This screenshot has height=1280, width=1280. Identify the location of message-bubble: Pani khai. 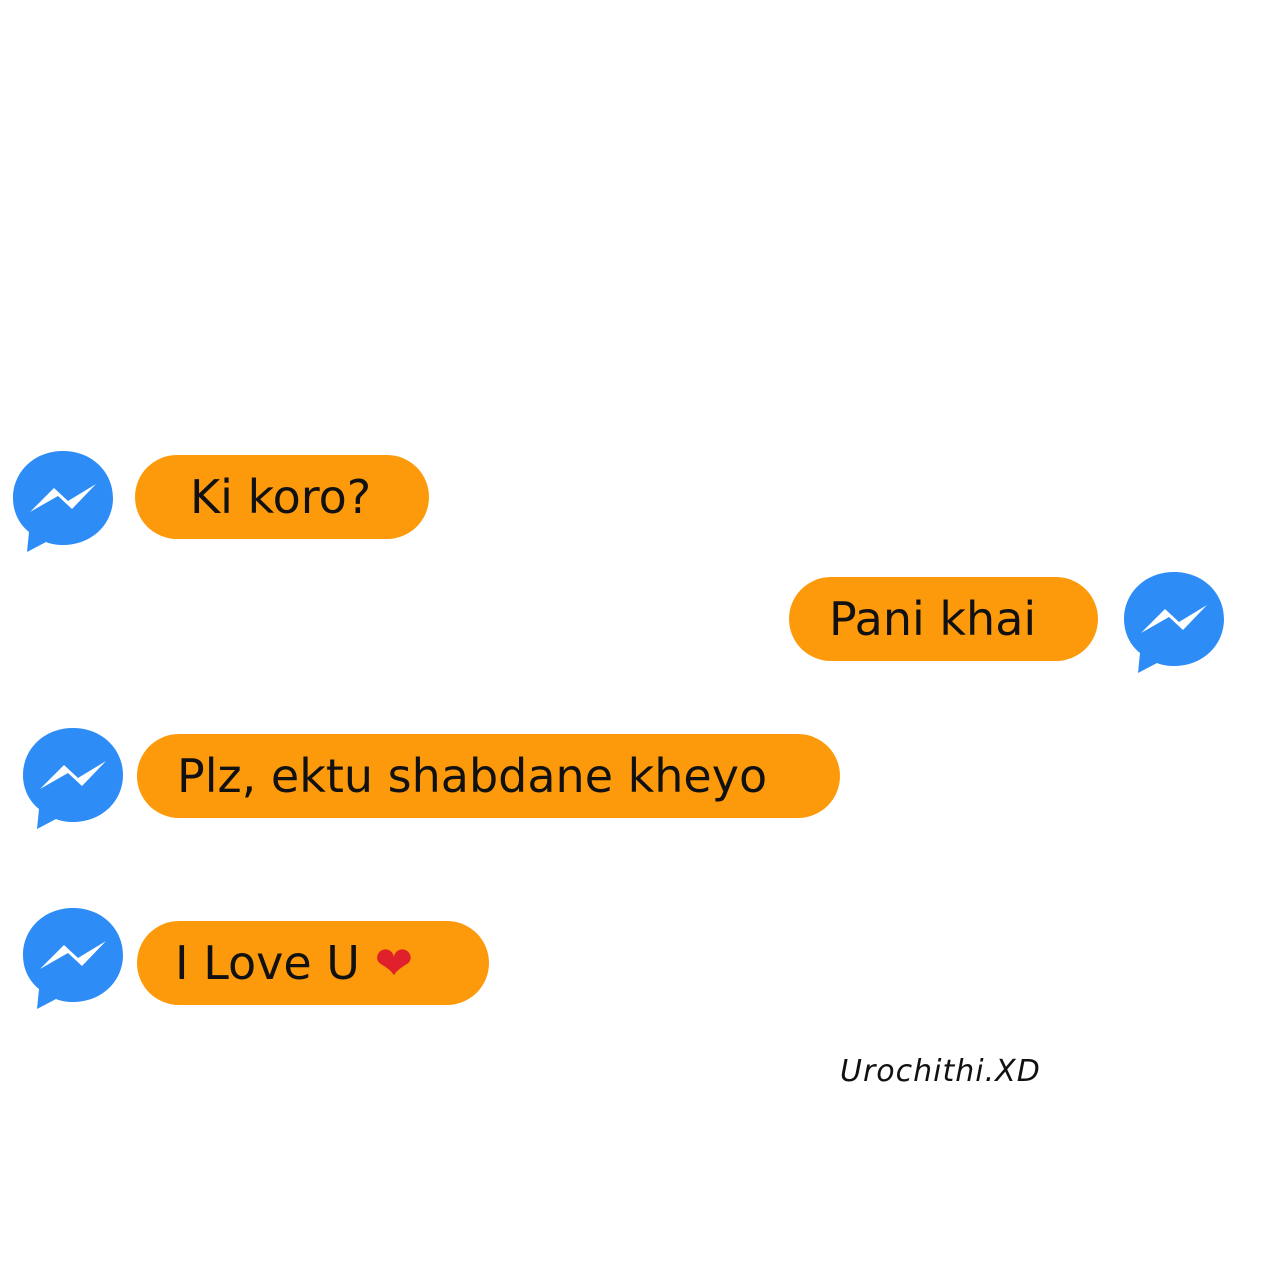
(943, 619).